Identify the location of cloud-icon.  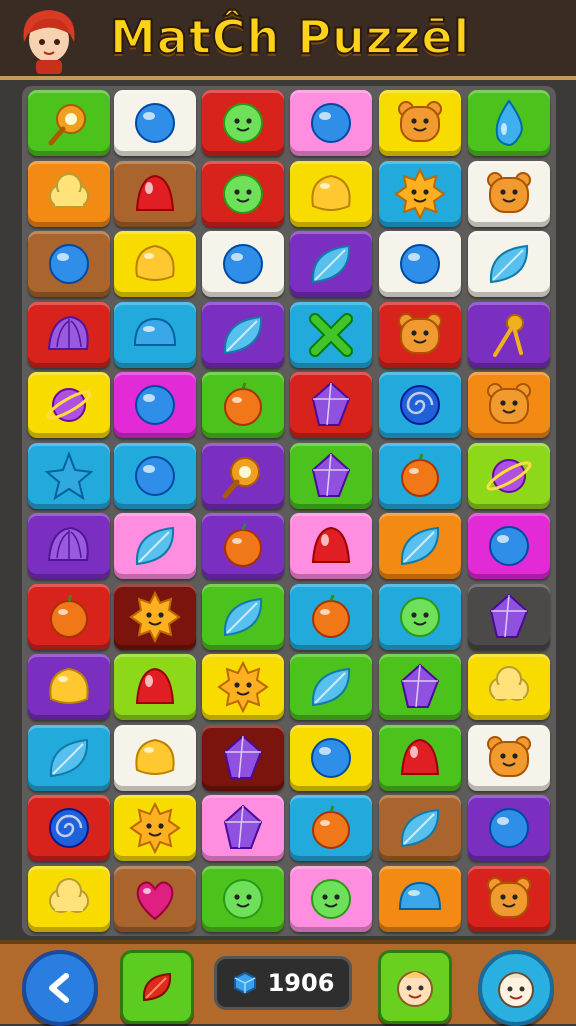
(69, 895).